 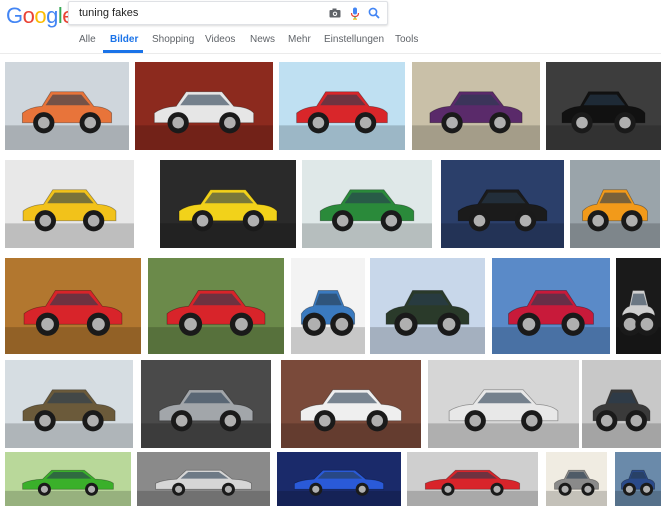 What do you see at coordinates (342, 106) in the screenshot?
I see `image-result-purple-and-red-opel-comparison` at bounding box center [342, 106].